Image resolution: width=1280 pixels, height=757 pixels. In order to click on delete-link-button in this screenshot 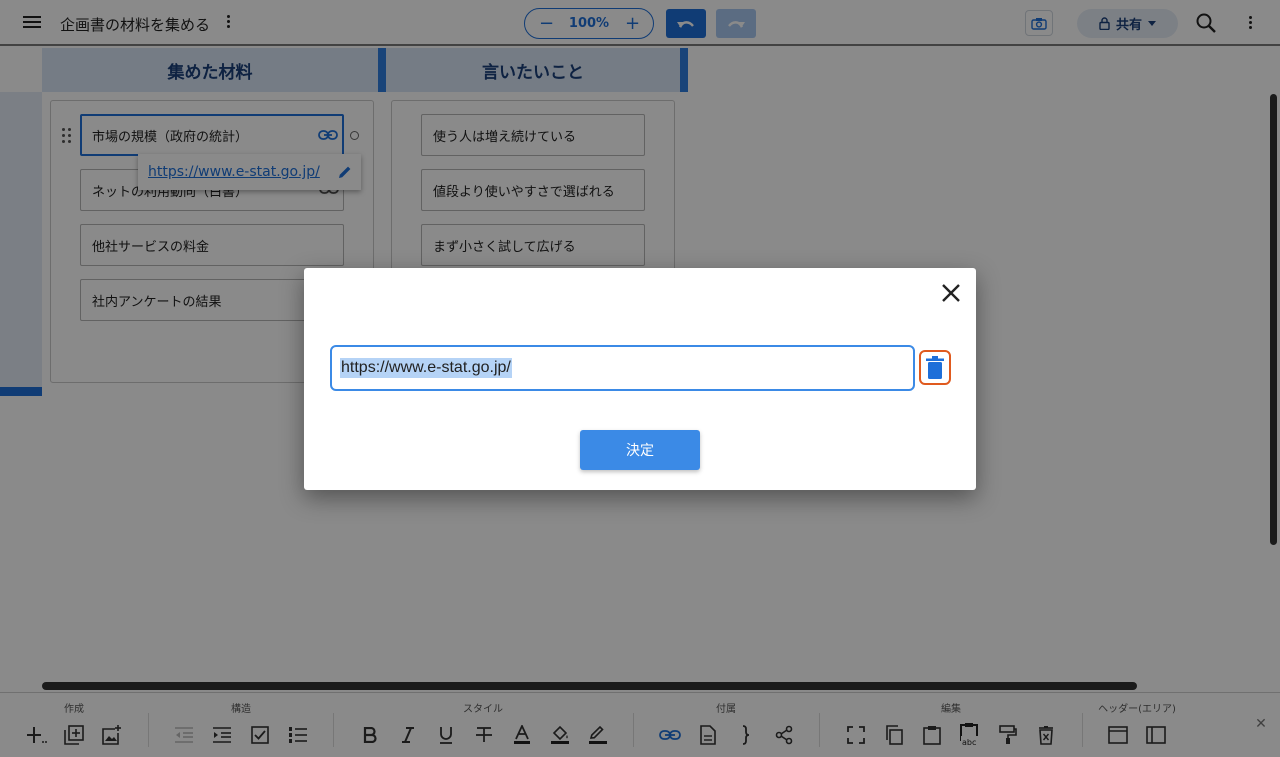, I will do `click(935, 367)`.